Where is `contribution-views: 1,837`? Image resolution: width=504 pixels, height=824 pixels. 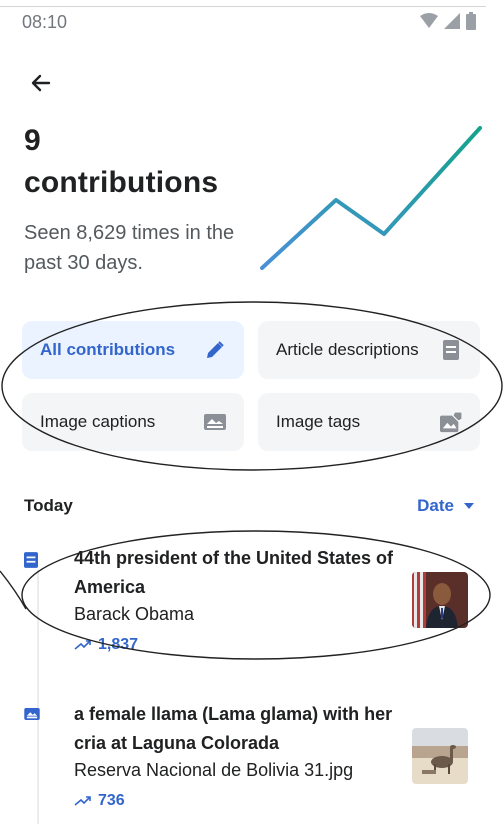
contribution-views: 1,837 is located at coordinates (106, 645).